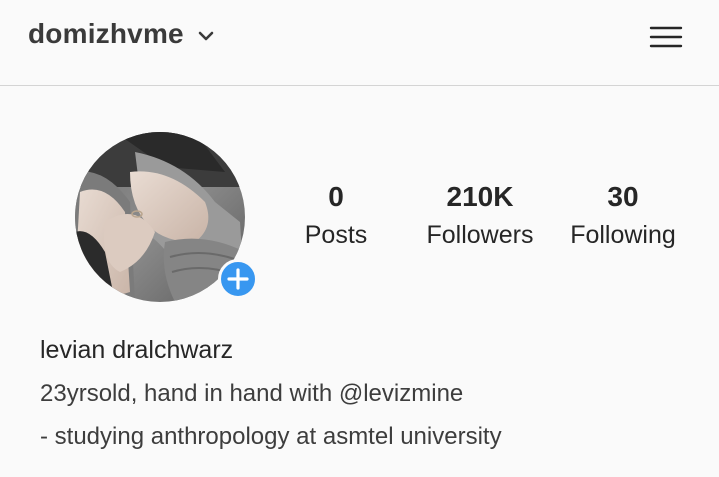 Image resolution: width=719 pixels, height=477 pixels. I want to click on stat-value: 210K, so click(480, 196).